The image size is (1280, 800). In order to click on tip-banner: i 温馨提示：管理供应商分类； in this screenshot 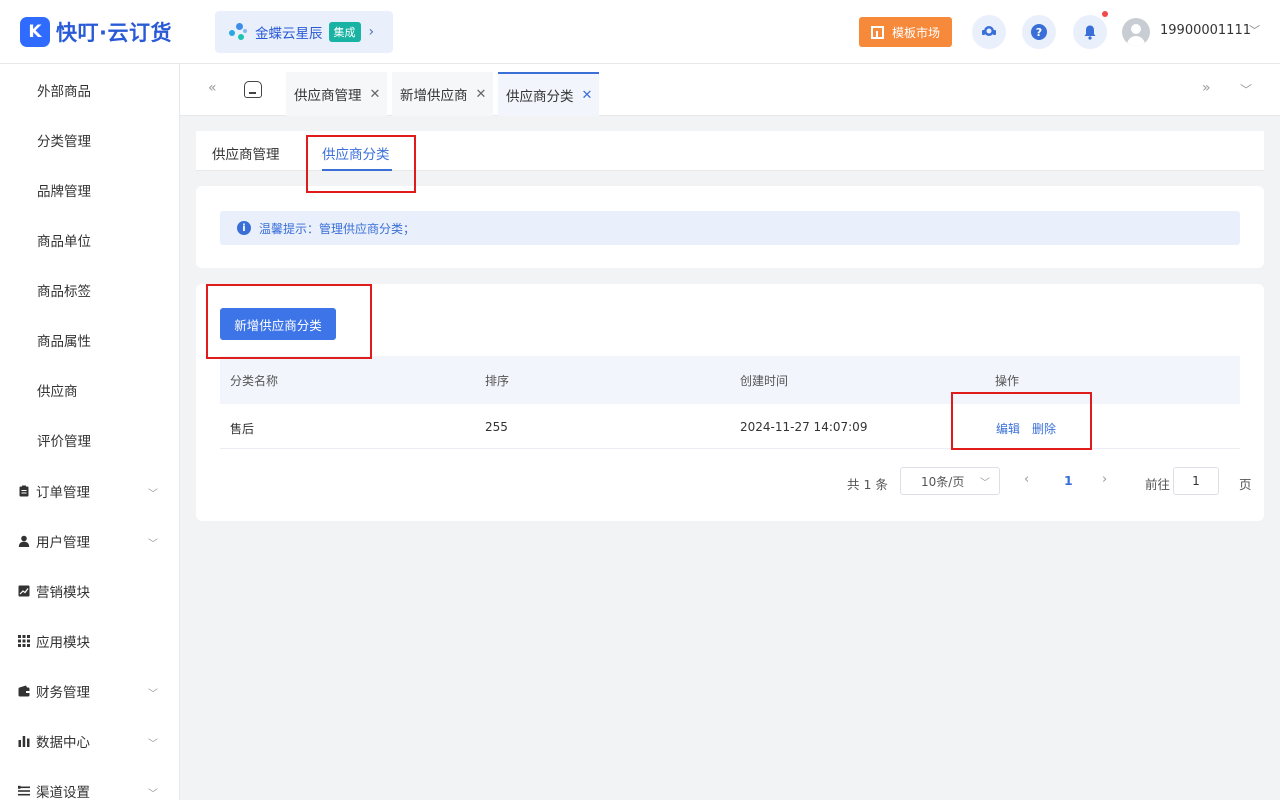, I will do `click(730, 228)`.